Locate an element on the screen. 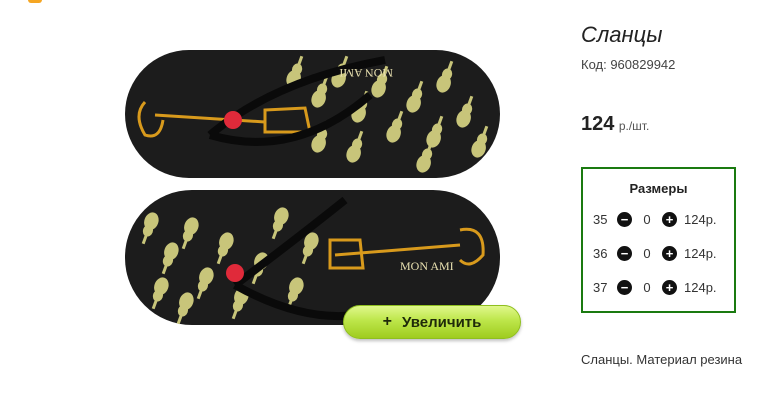 This screenshot has width=773, height=409. size-label: 36 is located at coordinates (600, 253).